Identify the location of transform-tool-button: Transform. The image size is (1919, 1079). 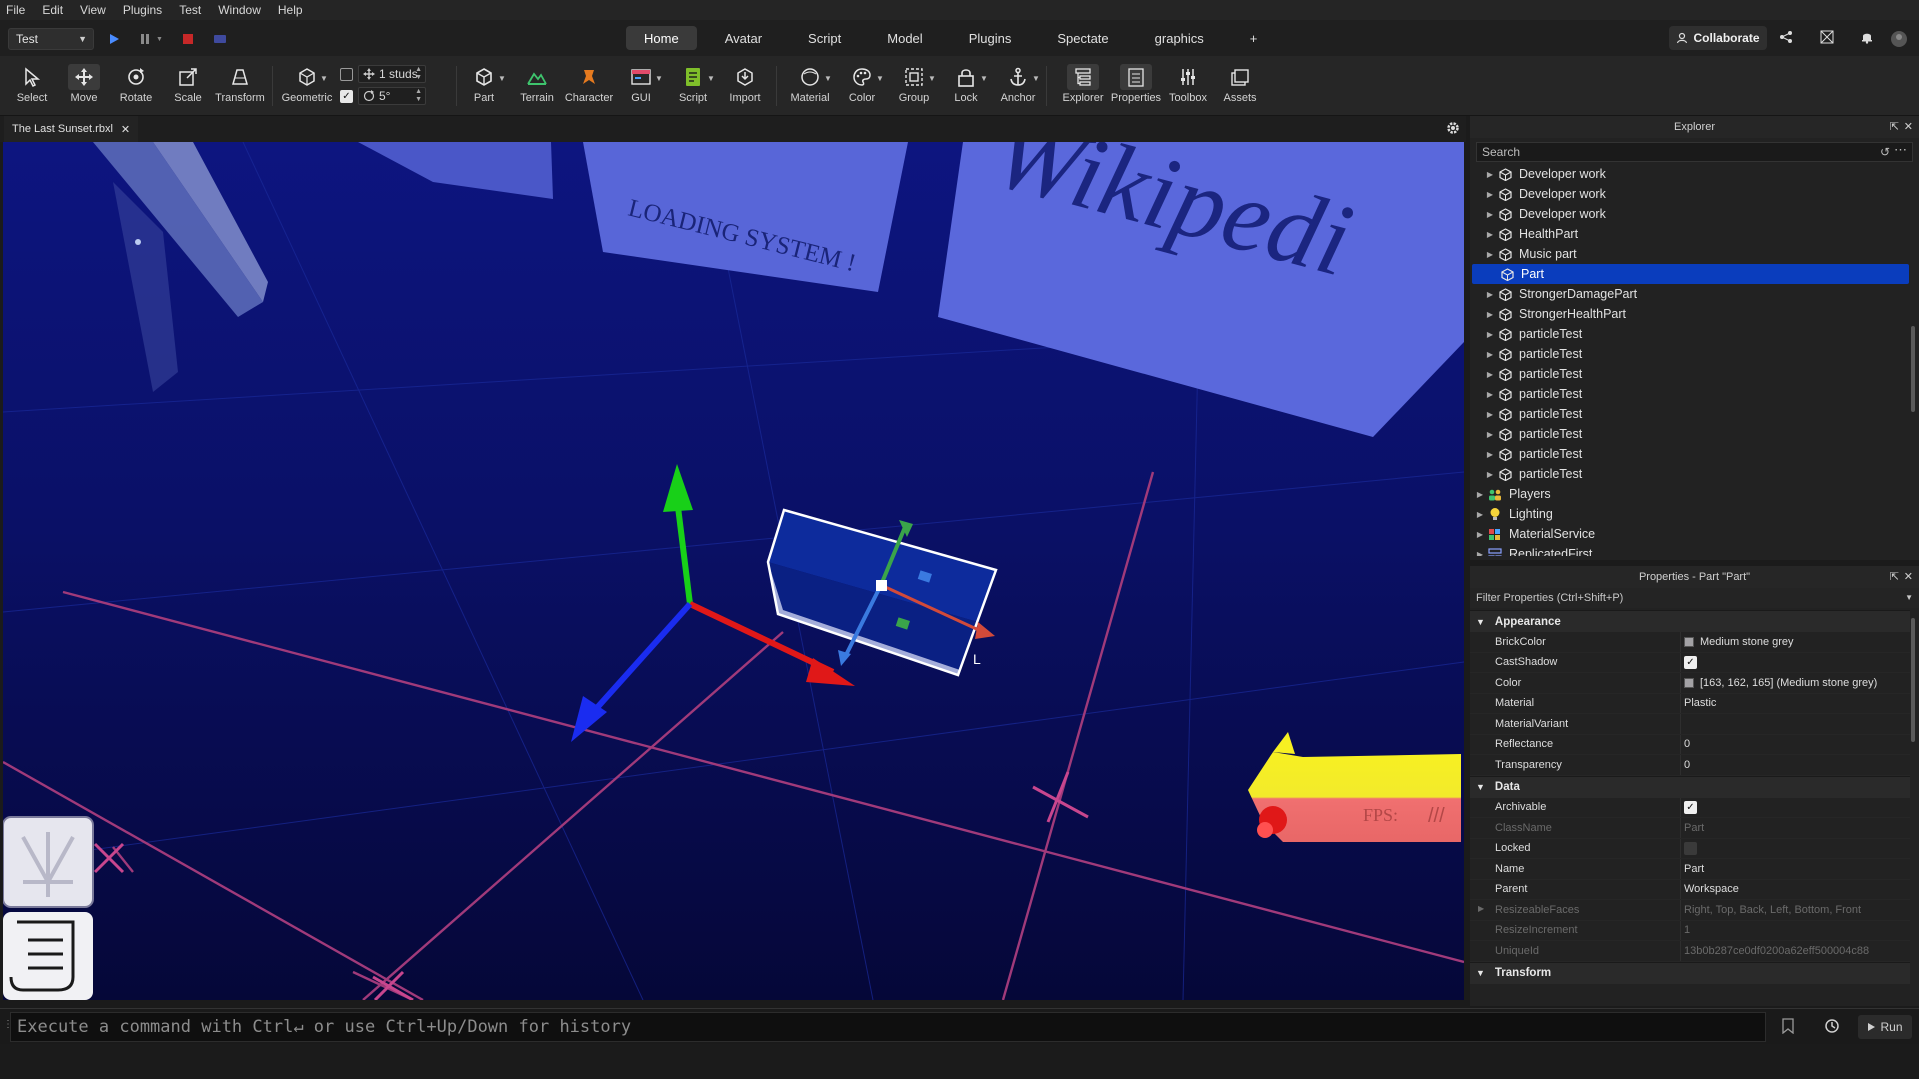
(240, 84).